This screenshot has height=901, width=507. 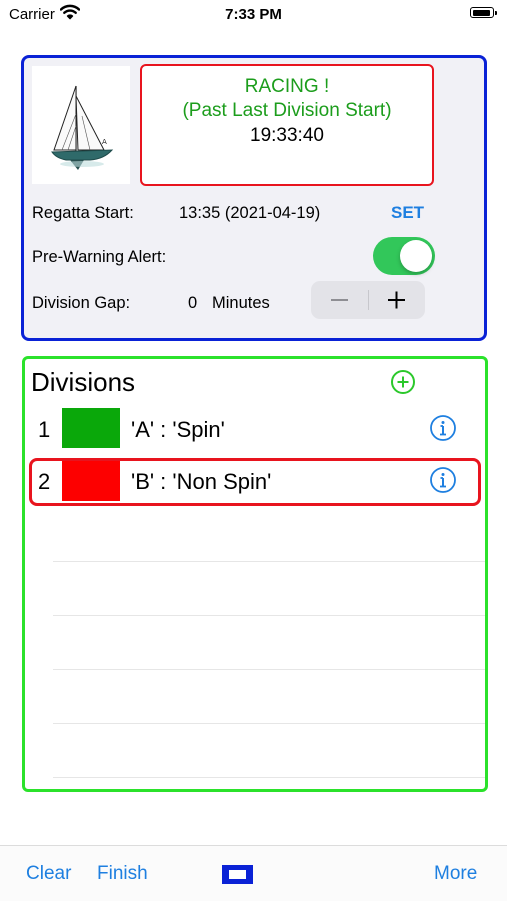 I want to click on toggle-knob, so click(x=416, y=256).